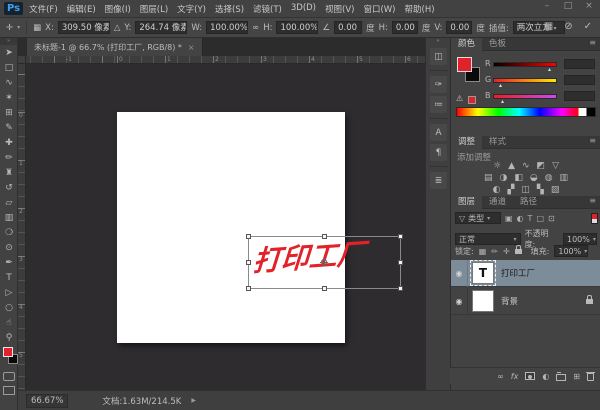 The image size is (600, 410). What do you see at coordinates (545, 376) in the screenshot?
I see `new-adjustment-layer-icon: ◐` at bounding box center [545, 376].